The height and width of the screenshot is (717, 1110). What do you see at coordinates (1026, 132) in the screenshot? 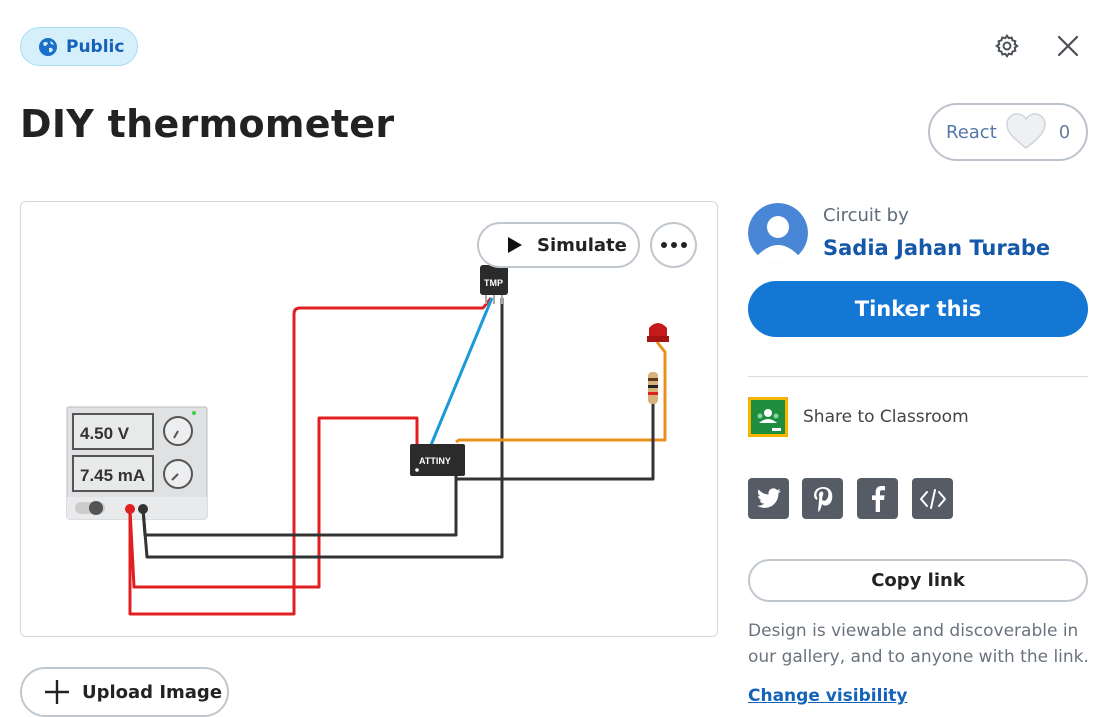
I see `heart-icon` at bounding box center [1026, 132].